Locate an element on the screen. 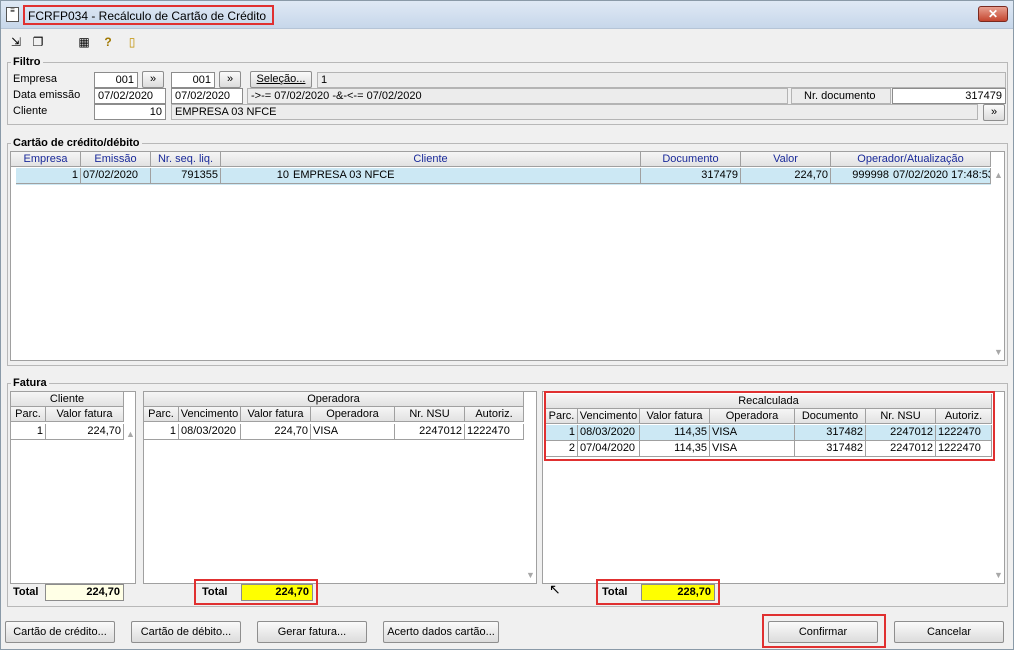  filtro-legend: Filtro is located at coordinates (27, 62).